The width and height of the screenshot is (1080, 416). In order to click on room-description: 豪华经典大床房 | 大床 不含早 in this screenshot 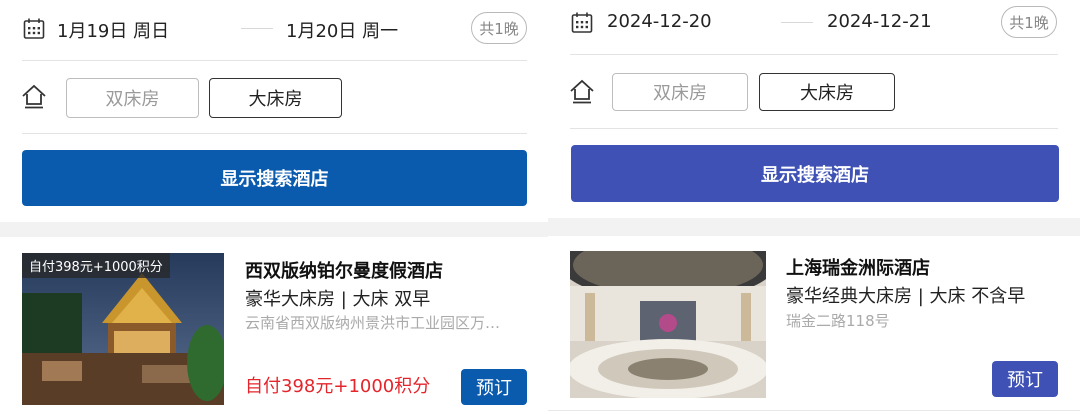, I will do `click(906, 296)`.